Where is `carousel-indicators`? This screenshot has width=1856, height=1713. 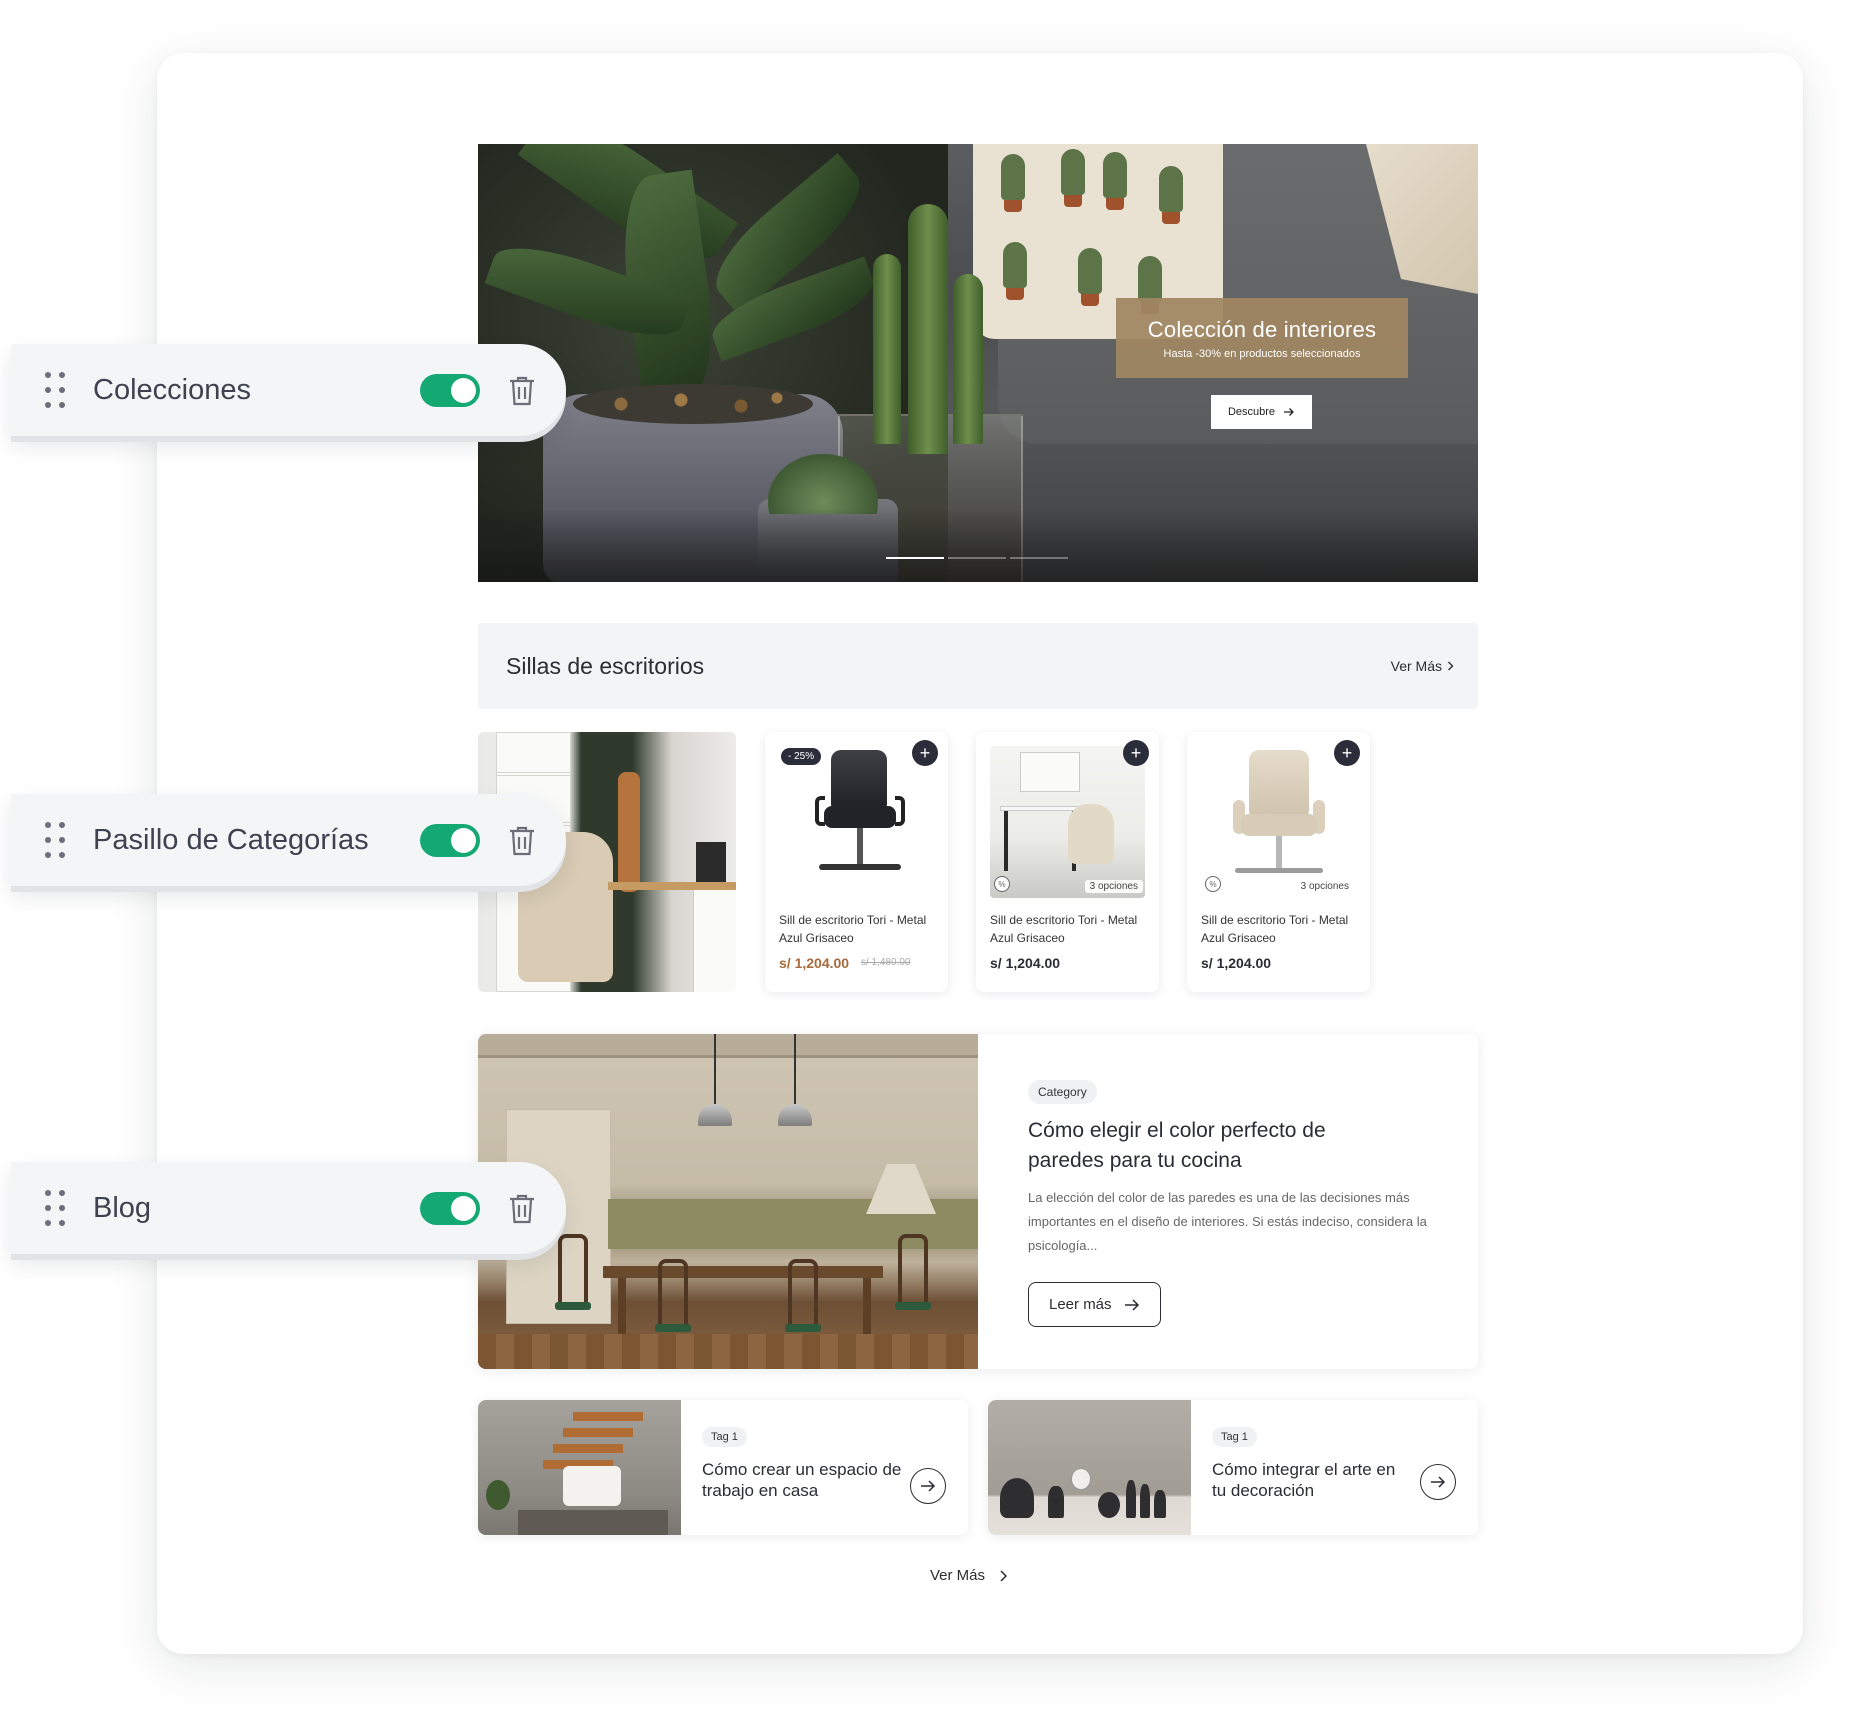 carousel-indicators is located at coordinates (977, 558).